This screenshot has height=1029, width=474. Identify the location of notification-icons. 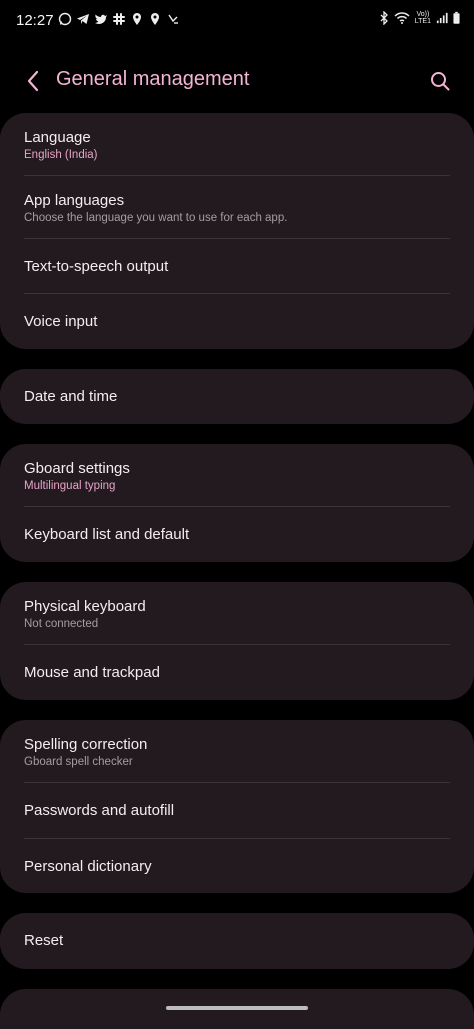
(119, 19).